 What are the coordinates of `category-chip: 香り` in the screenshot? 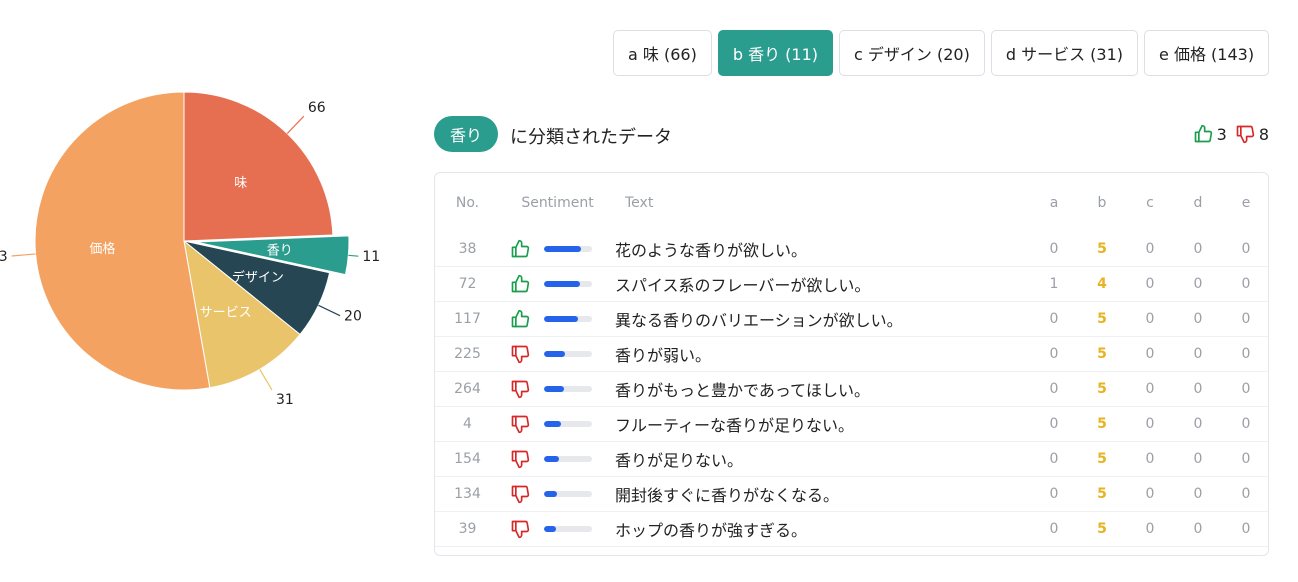 It's located at (466, 134).